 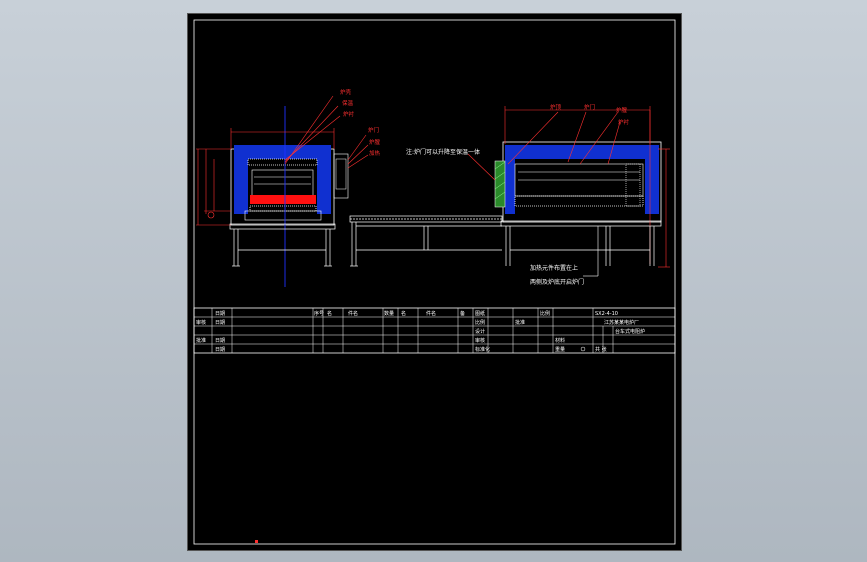 I want to click on tb-scale-label: 比例, so click(x=545, y=313).